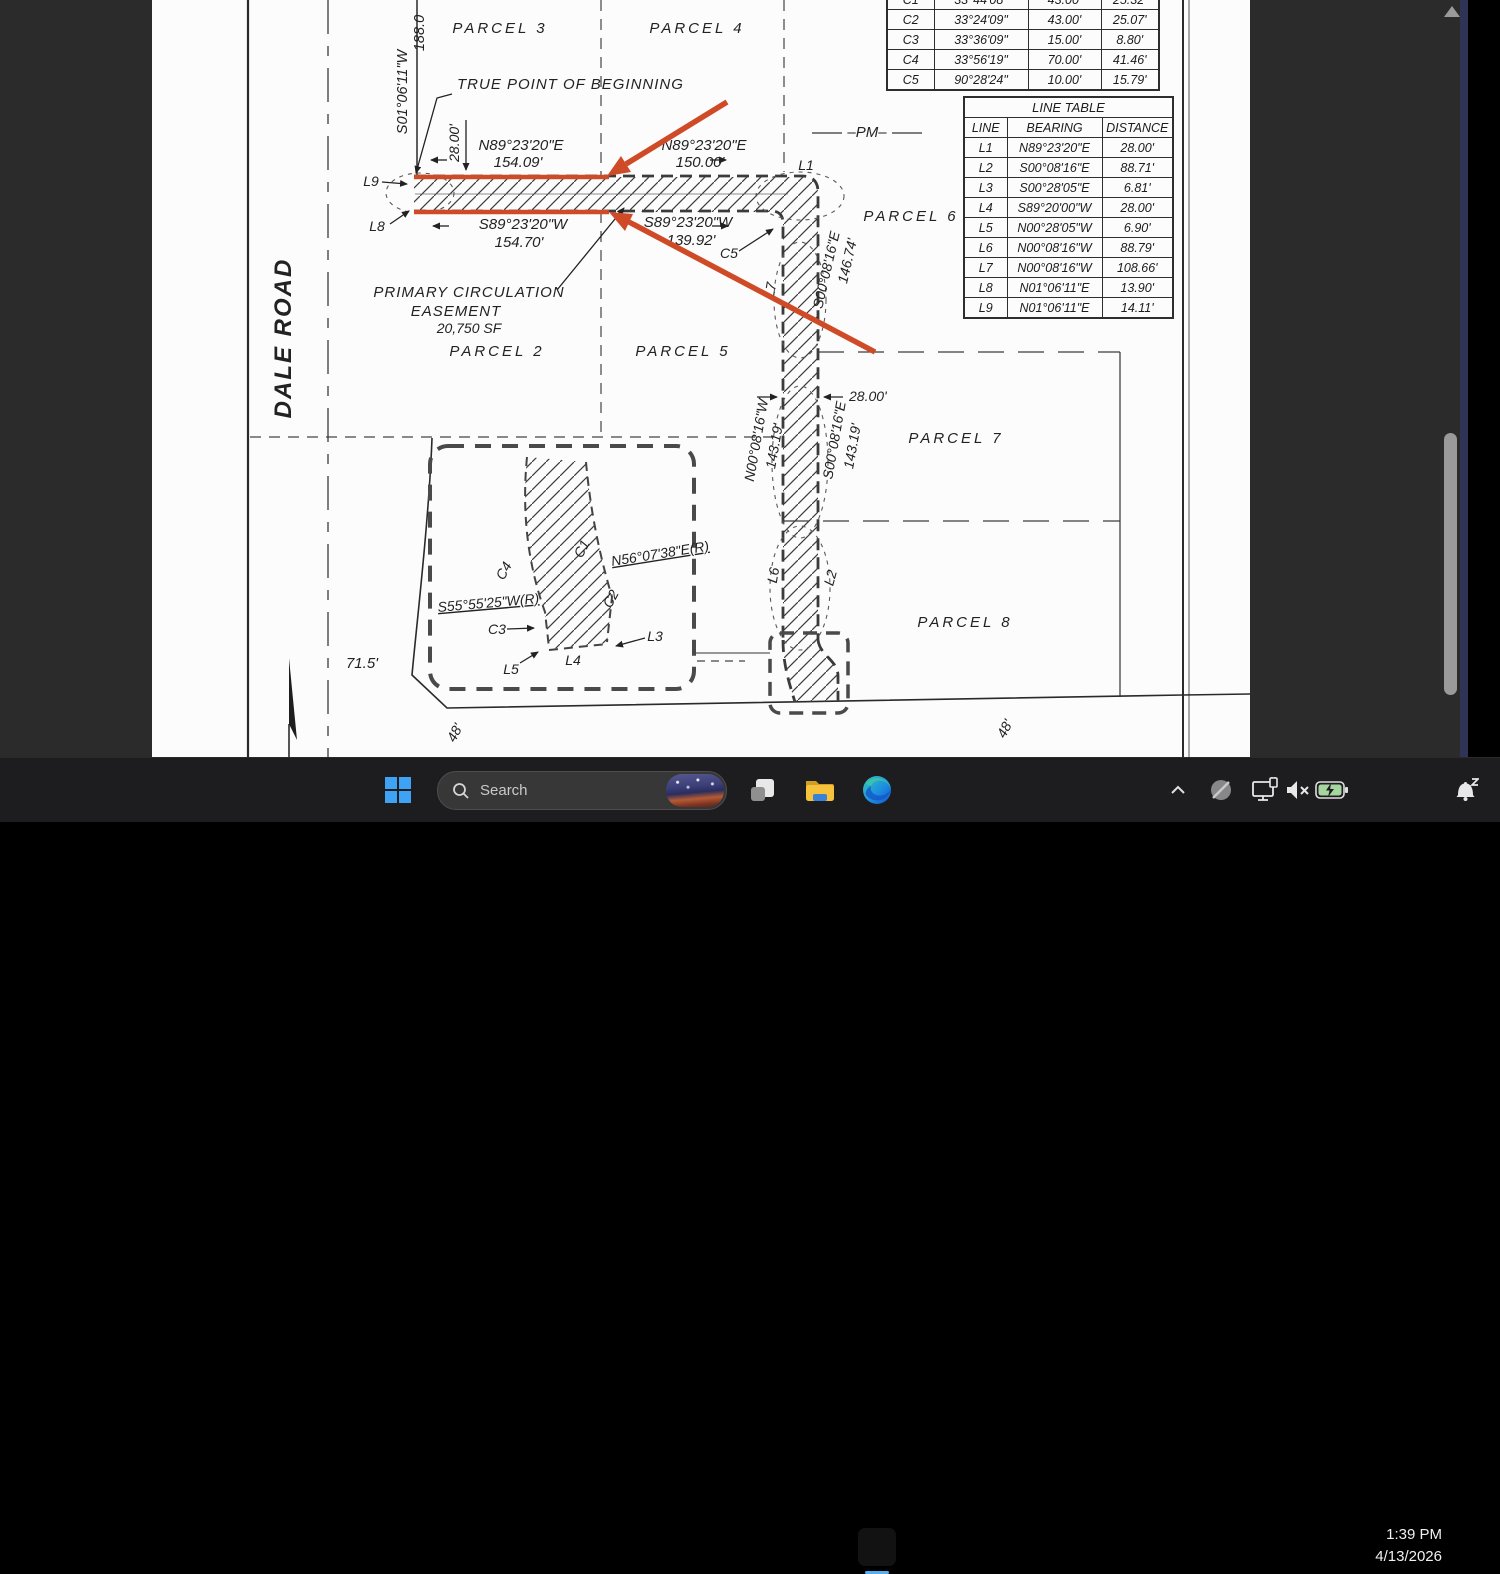 Image resolution: width=1500 pixels, height=1574 pixels. What do you see at coordinates (910, 216) in the screenshot?
I see `parcel-6-label: PARCEL 6` at bounding box center [910, 216].